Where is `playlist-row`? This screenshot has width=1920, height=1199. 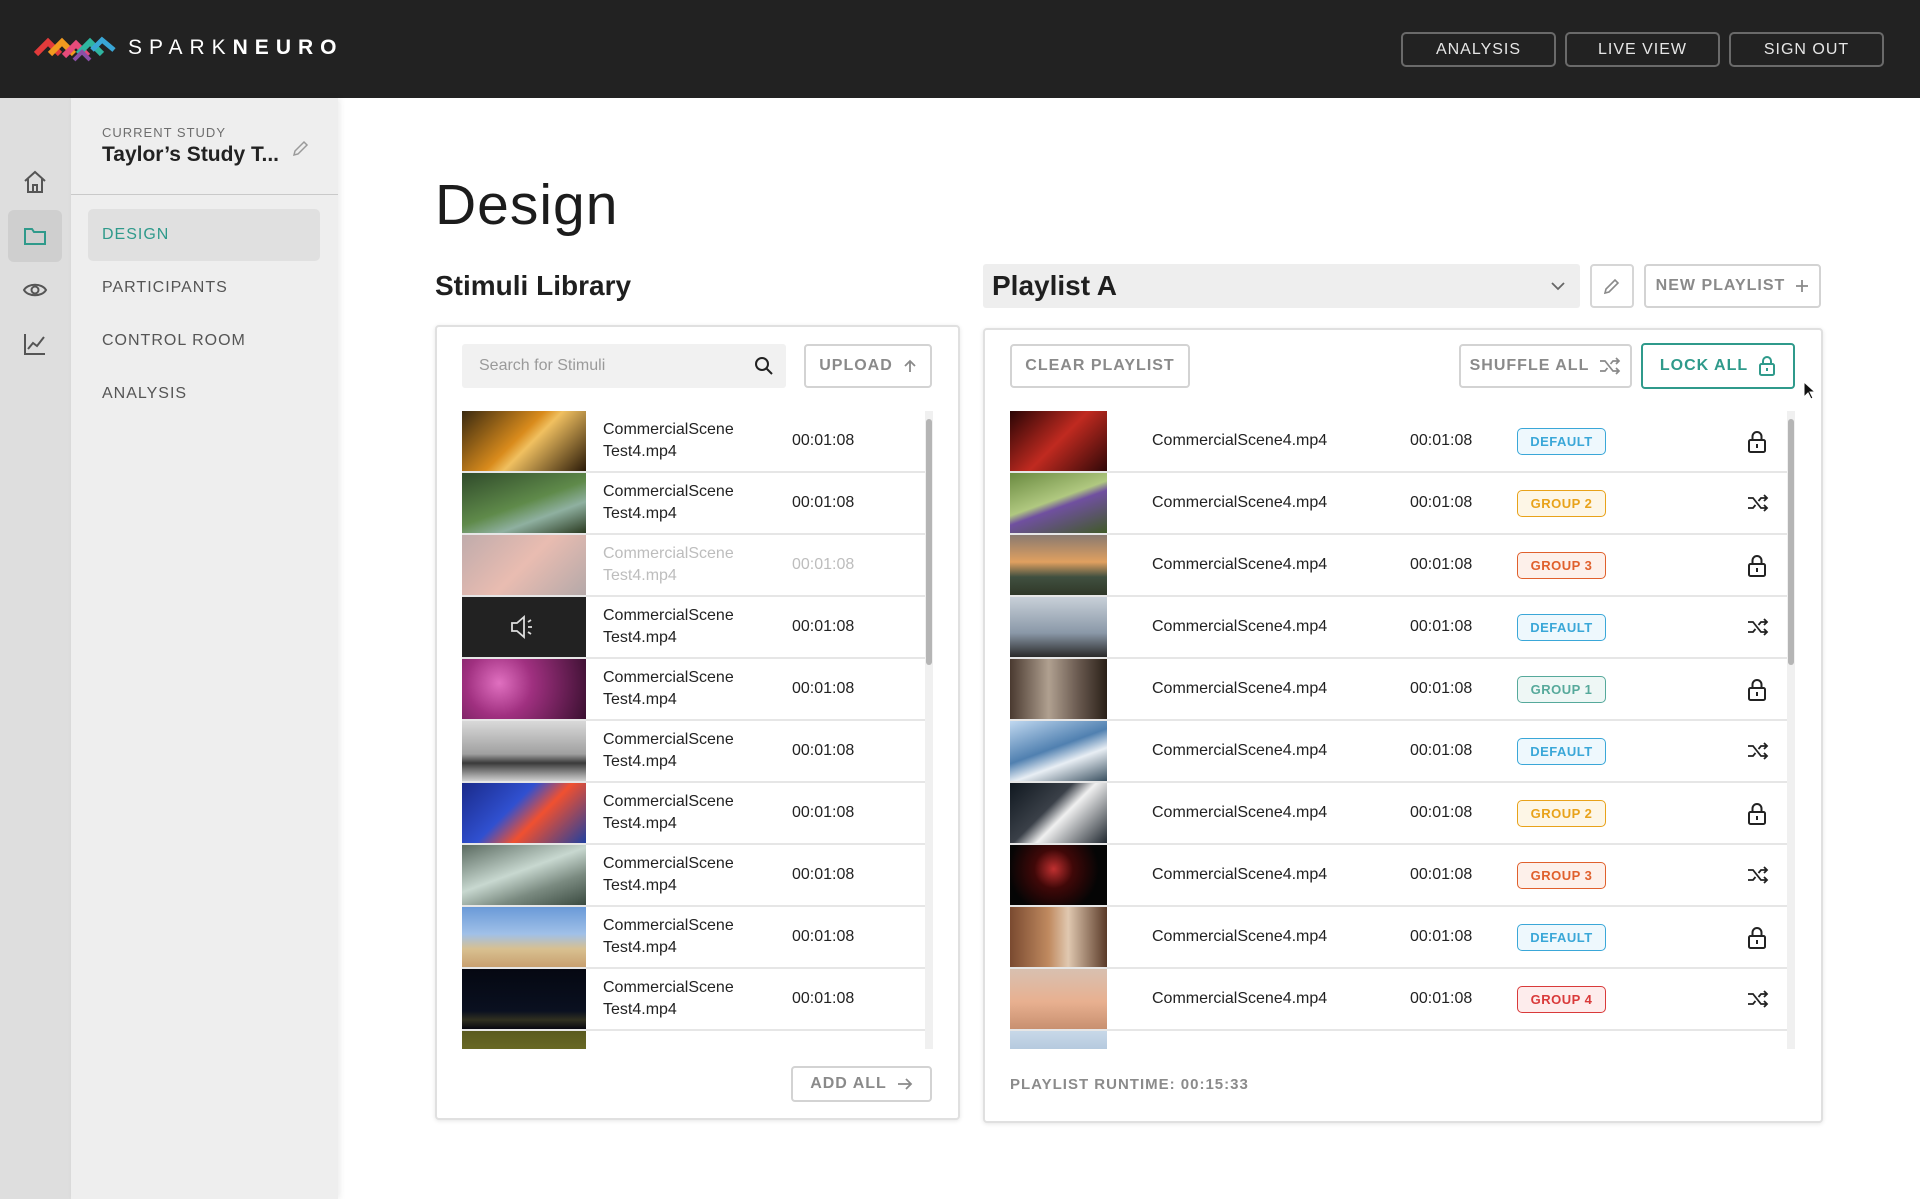
playlist-row is located at coordinates (1398, 1040).